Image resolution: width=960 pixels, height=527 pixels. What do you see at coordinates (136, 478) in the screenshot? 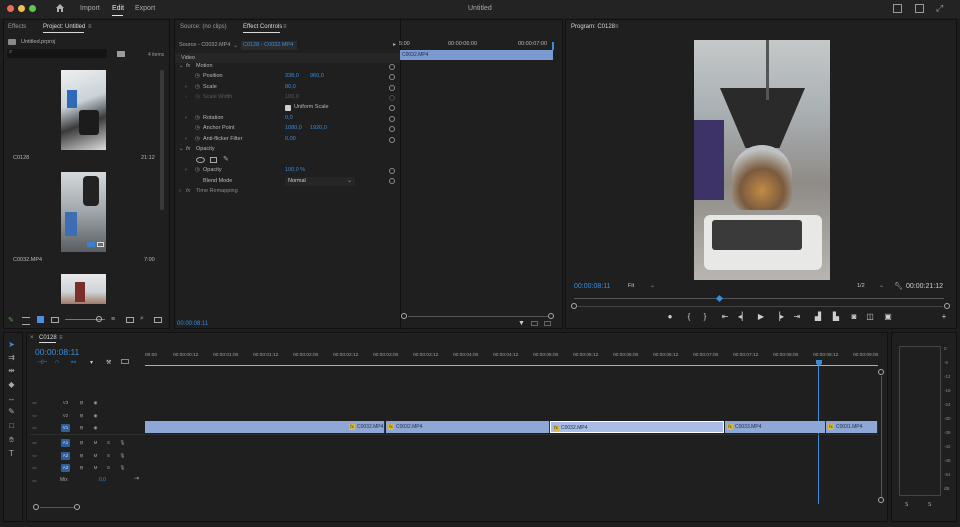
I see `go-to-end-icon: ⇥` at bounding box center [136, 478].